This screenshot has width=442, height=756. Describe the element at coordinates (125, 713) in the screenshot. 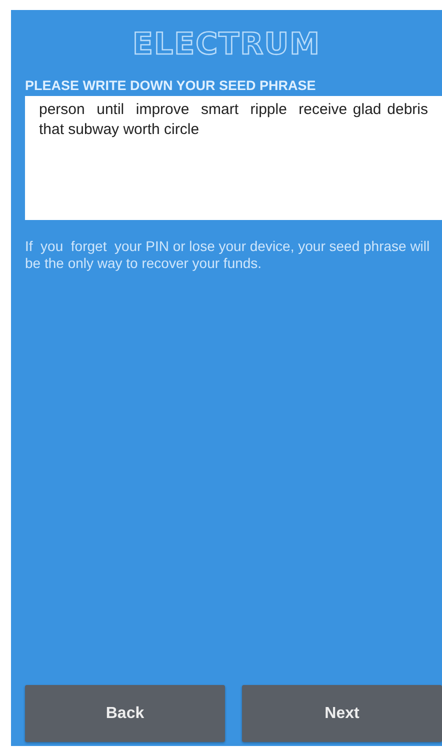

I see `nav-button: Back` at that location.